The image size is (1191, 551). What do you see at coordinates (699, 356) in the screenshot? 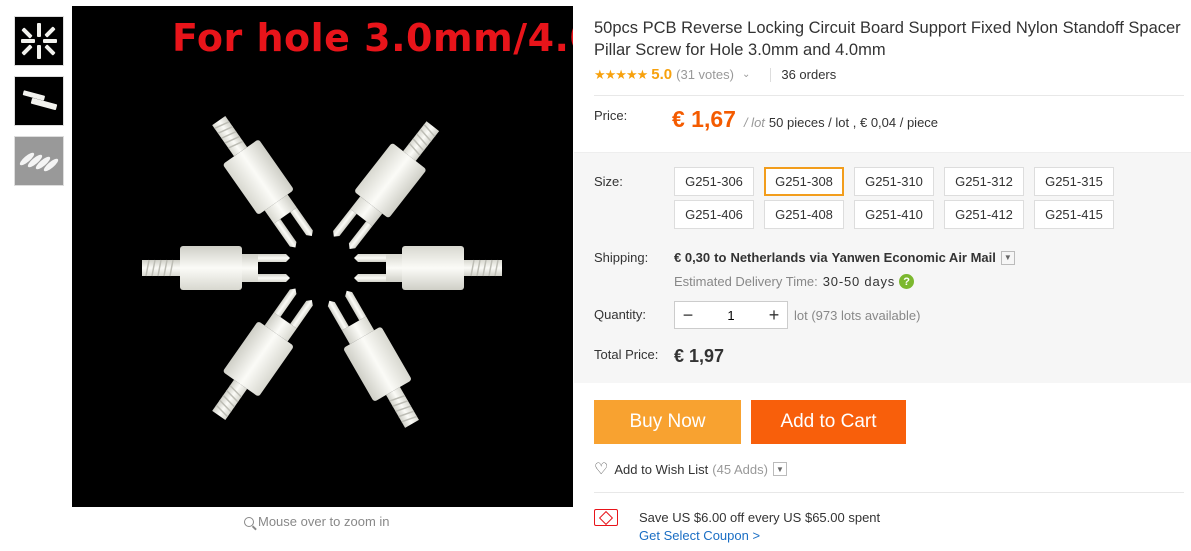
I see `total-price-value: € 1,97` at bounding box center [699, 356].